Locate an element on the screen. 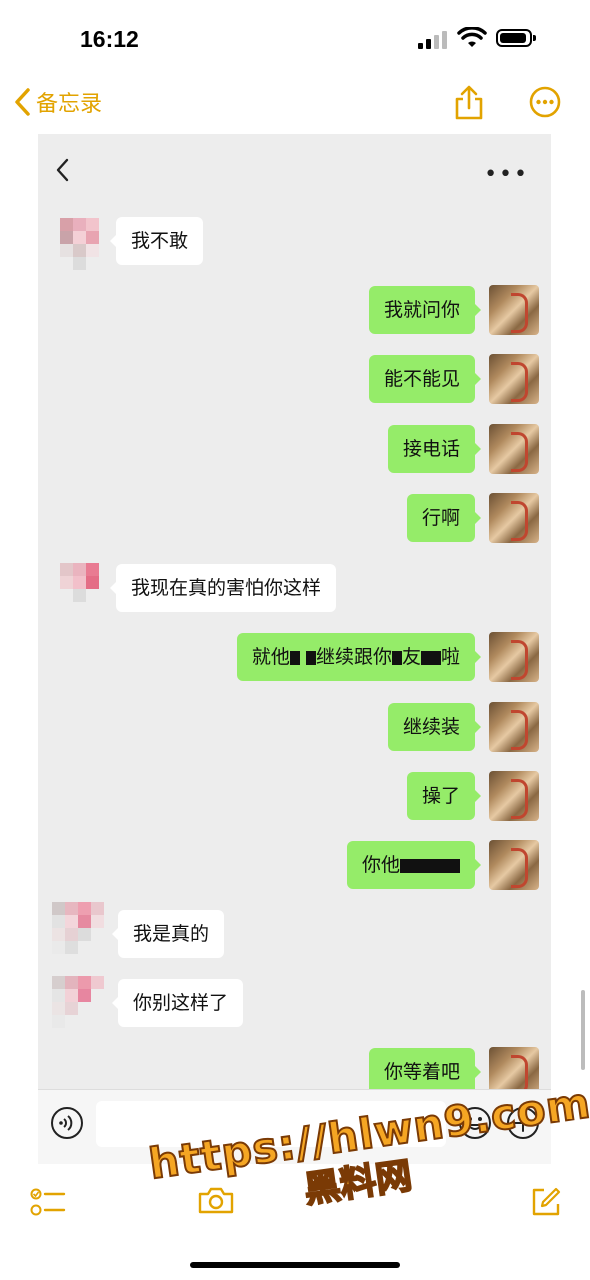 This screenshot has width=590, height=1280. message-bubble: 我就问你 is located at coordinates (425, 310).